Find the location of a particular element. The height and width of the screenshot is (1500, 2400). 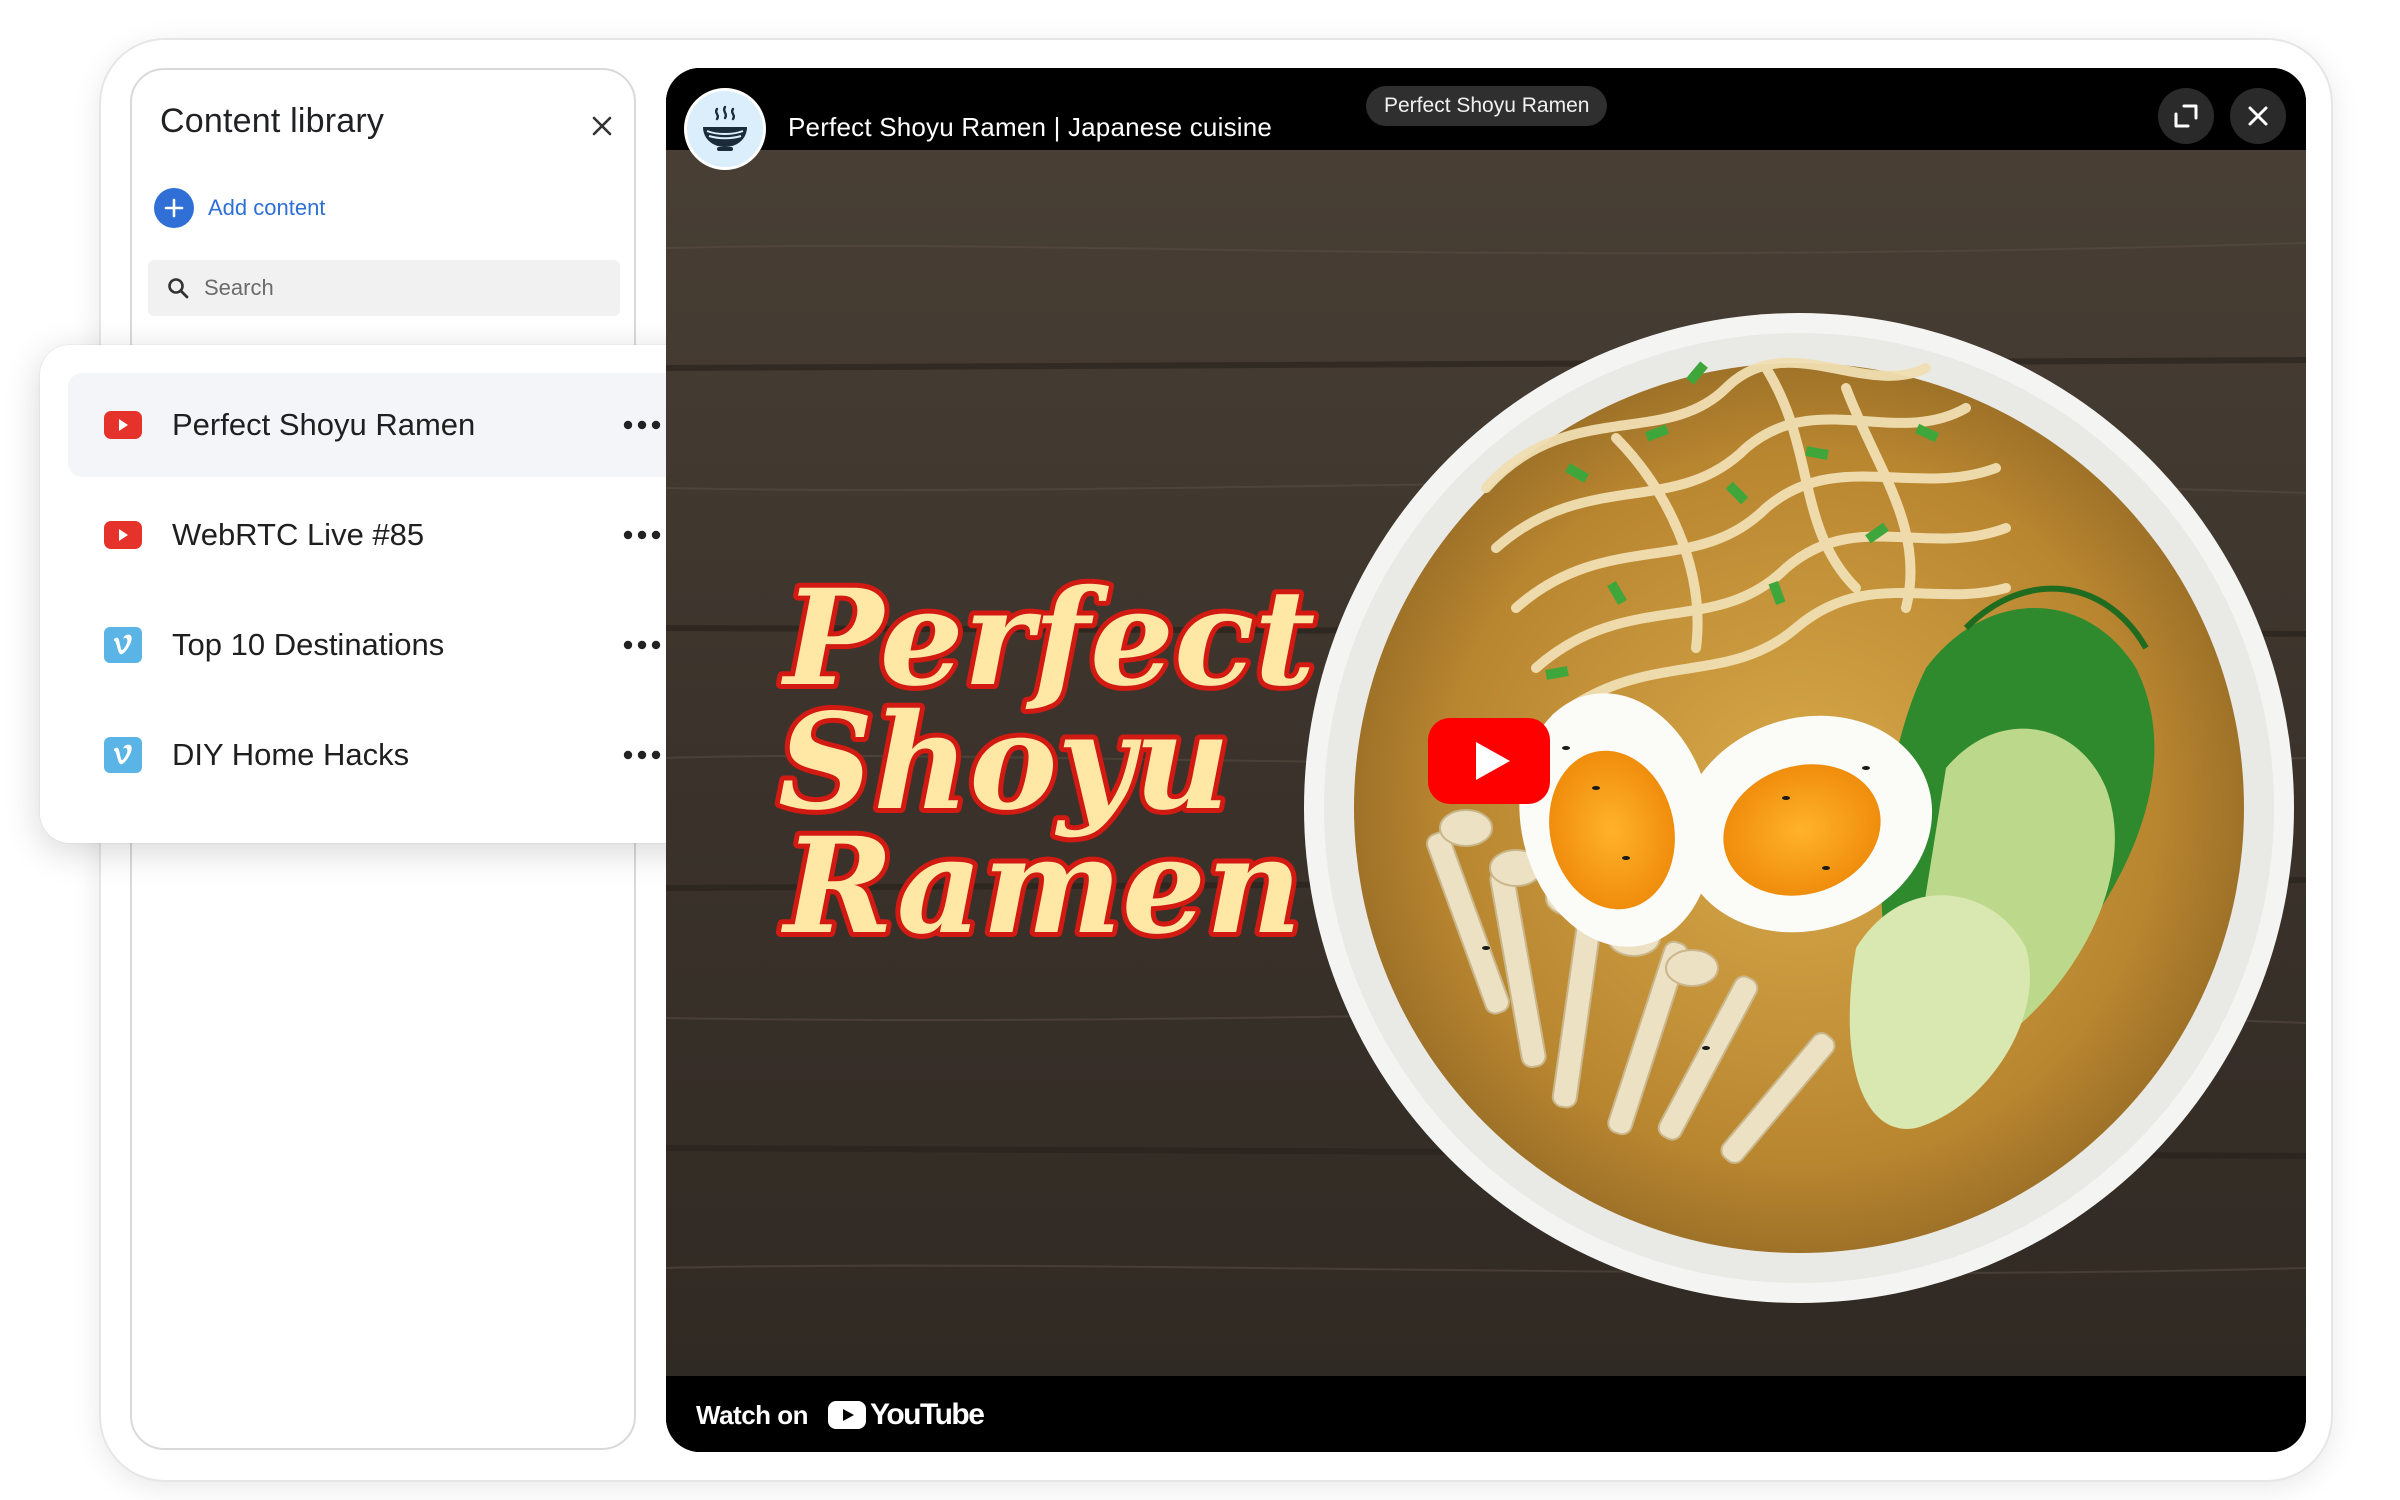

list-item: WebRTC Live #85 is located at coordinates (382, 535).